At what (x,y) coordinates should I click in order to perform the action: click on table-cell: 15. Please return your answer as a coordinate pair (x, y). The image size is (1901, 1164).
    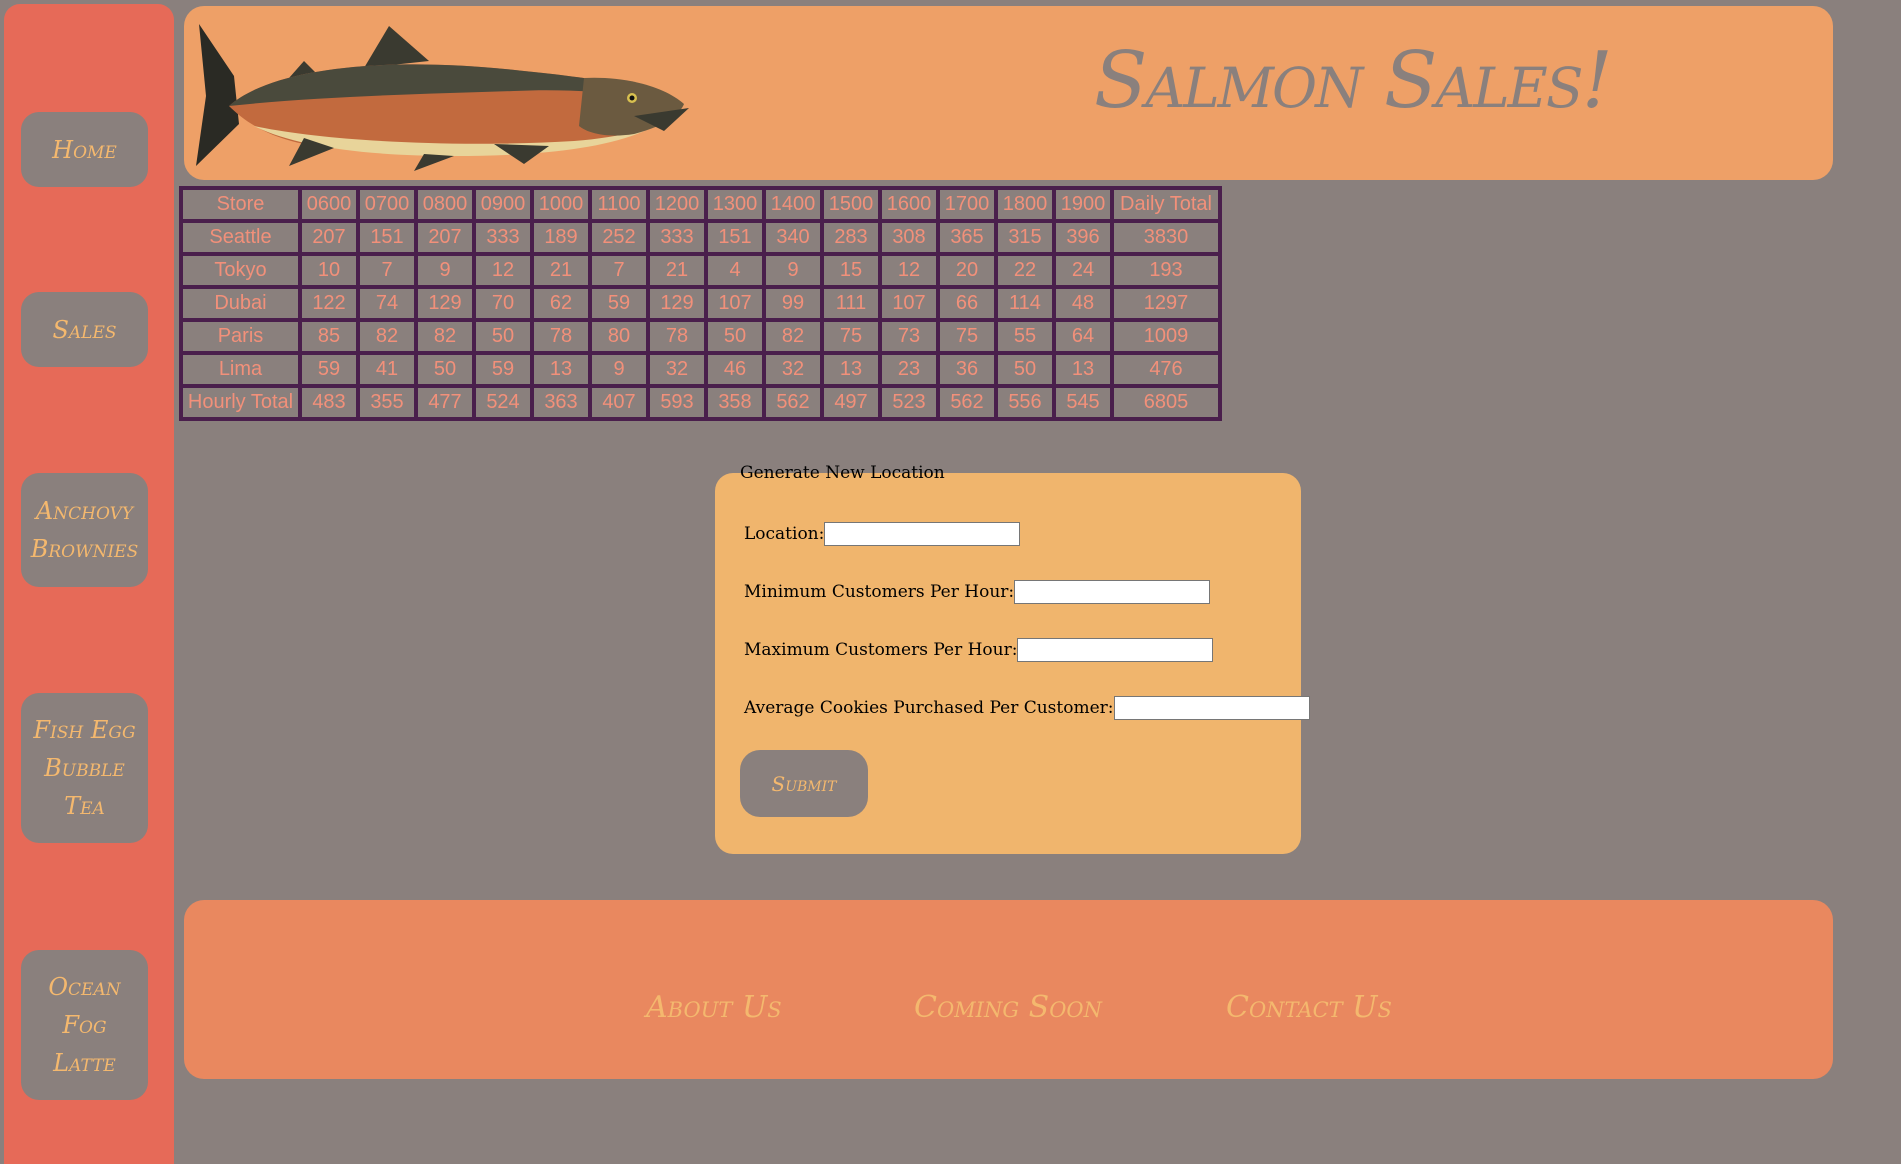
    Looking at the image, I should click on (851, 270).